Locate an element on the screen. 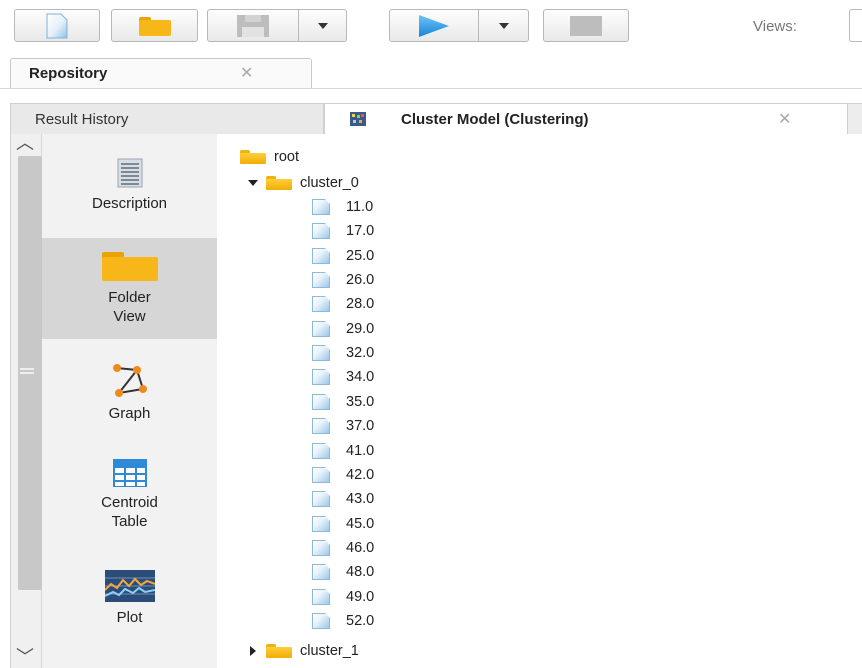 This screenshot has height=668, width=862. play-icon is located at coordinates (434, 25).